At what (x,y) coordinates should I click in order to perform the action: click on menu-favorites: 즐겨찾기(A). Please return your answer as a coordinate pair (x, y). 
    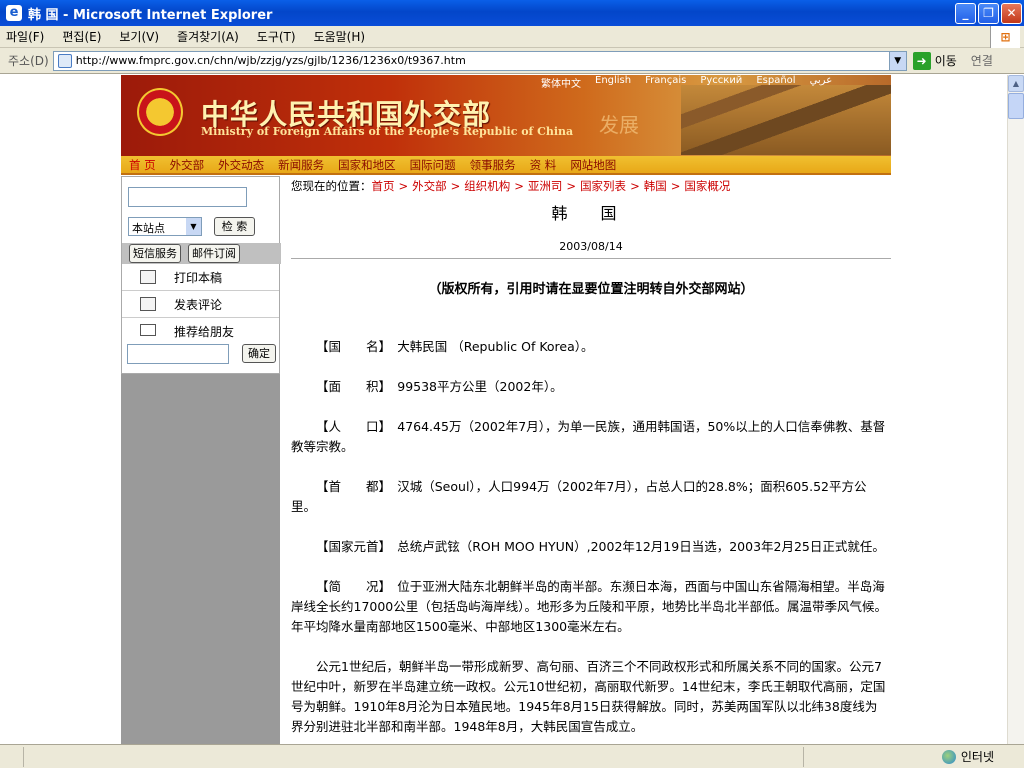
    Looking at the image, I should click on (208, 36).